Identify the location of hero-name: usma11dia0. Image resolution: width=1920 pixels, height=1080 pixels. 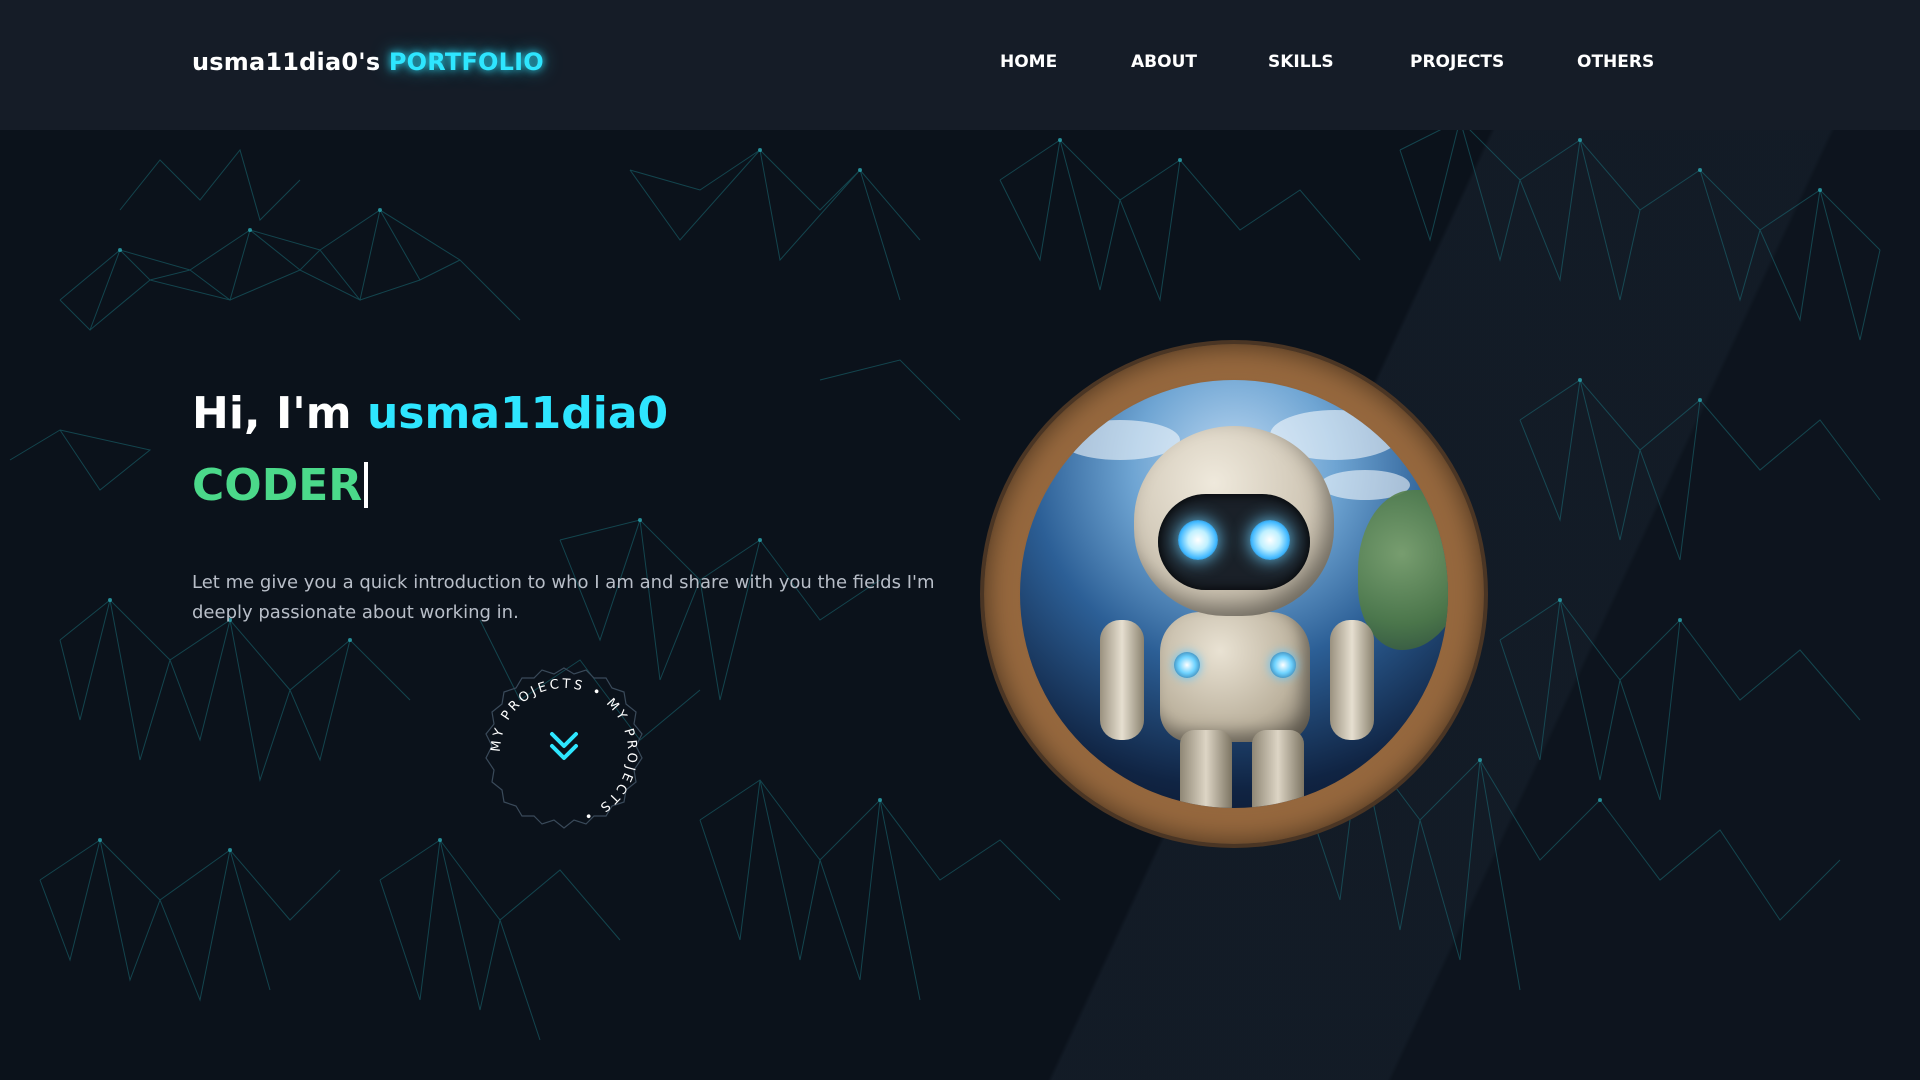
(517, 413).